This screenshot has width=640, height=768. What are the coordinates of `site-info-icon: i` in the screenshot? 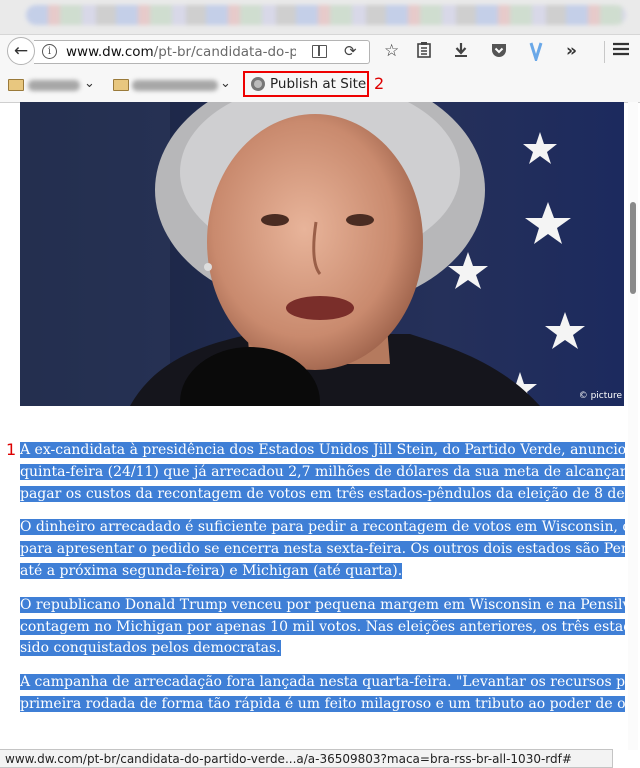 It's located at (49, 51).